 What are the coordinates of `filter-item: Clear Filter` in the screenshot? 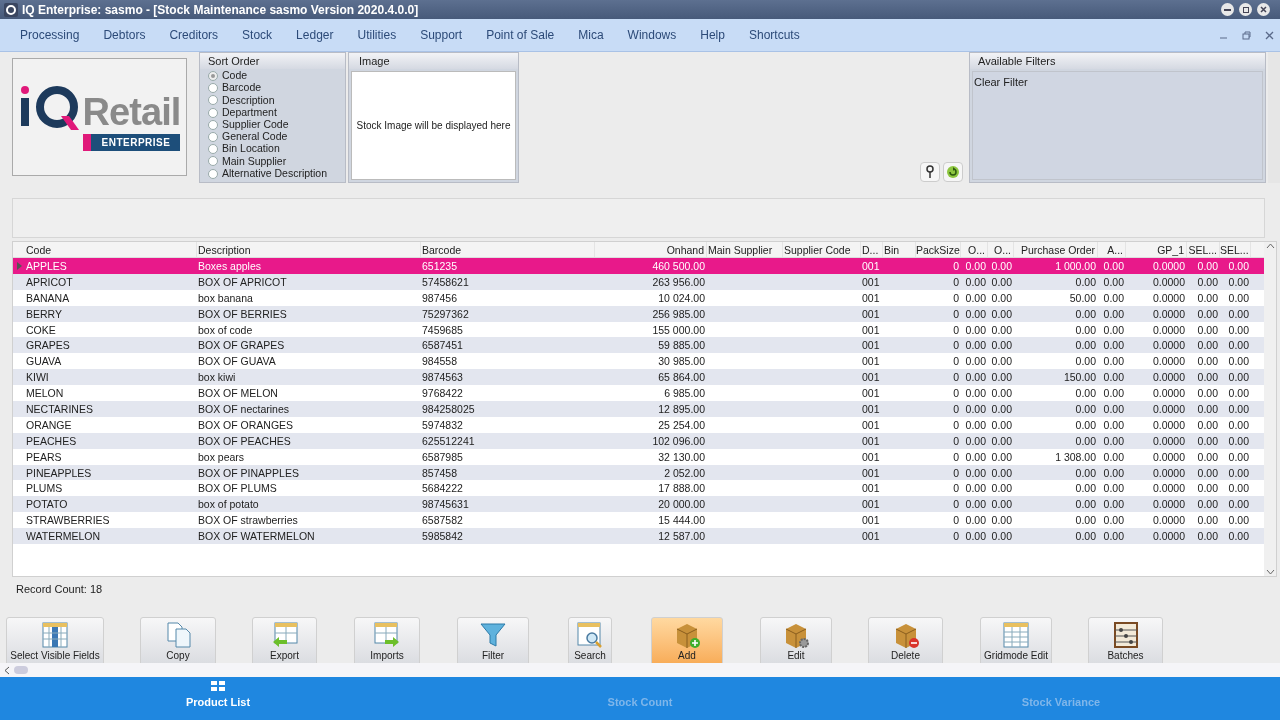 It's located at (1001, 82).